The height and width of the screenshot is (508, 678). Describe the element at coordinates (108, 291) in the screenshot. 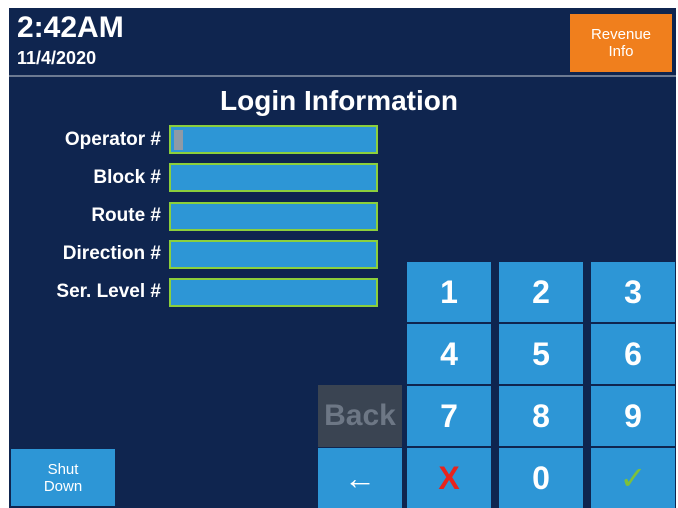

I see `service-level-label: Ser. Level #` at that location.